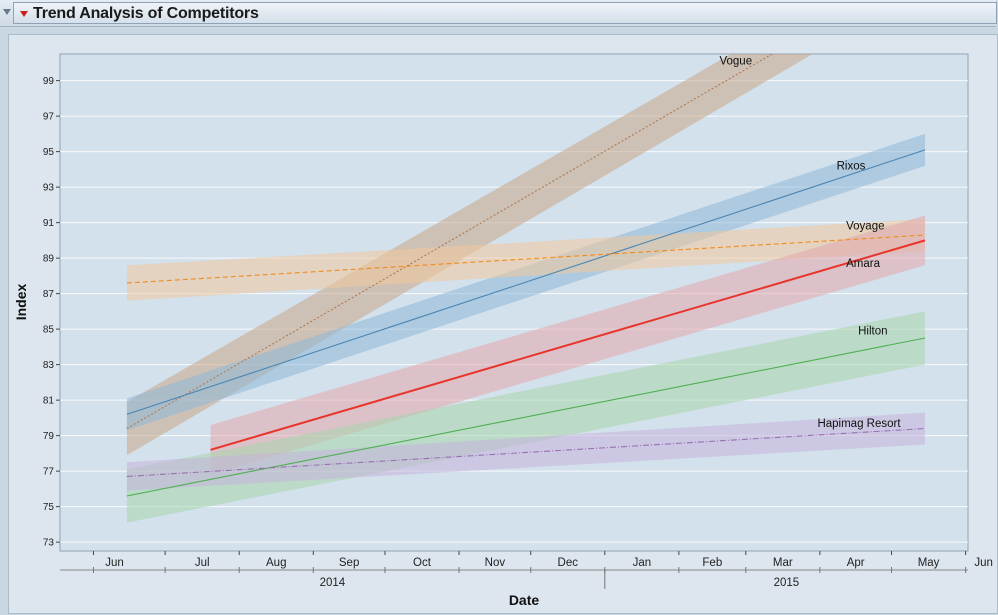  I want to click on y-axis-ticks: 73 75 77 79 81 83 85 87 89 91 93 95 97 99, so click(51, 312).